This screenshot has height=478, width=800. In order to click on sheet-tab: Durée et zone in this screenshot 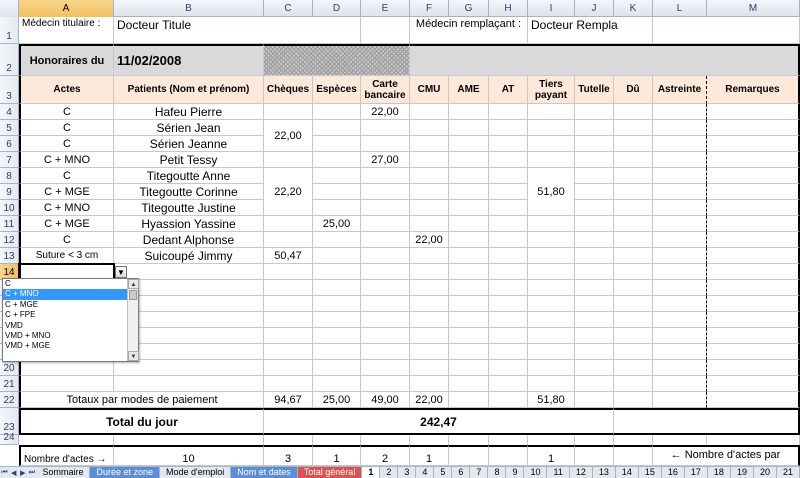, I will do `click(125, 472)`.